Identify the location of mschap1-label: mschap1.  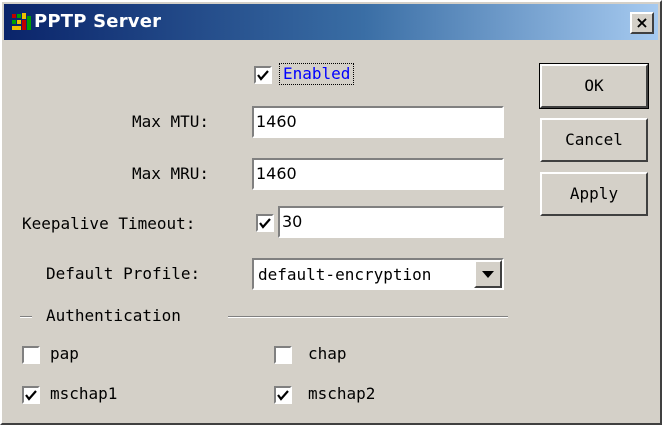
(84, 393).